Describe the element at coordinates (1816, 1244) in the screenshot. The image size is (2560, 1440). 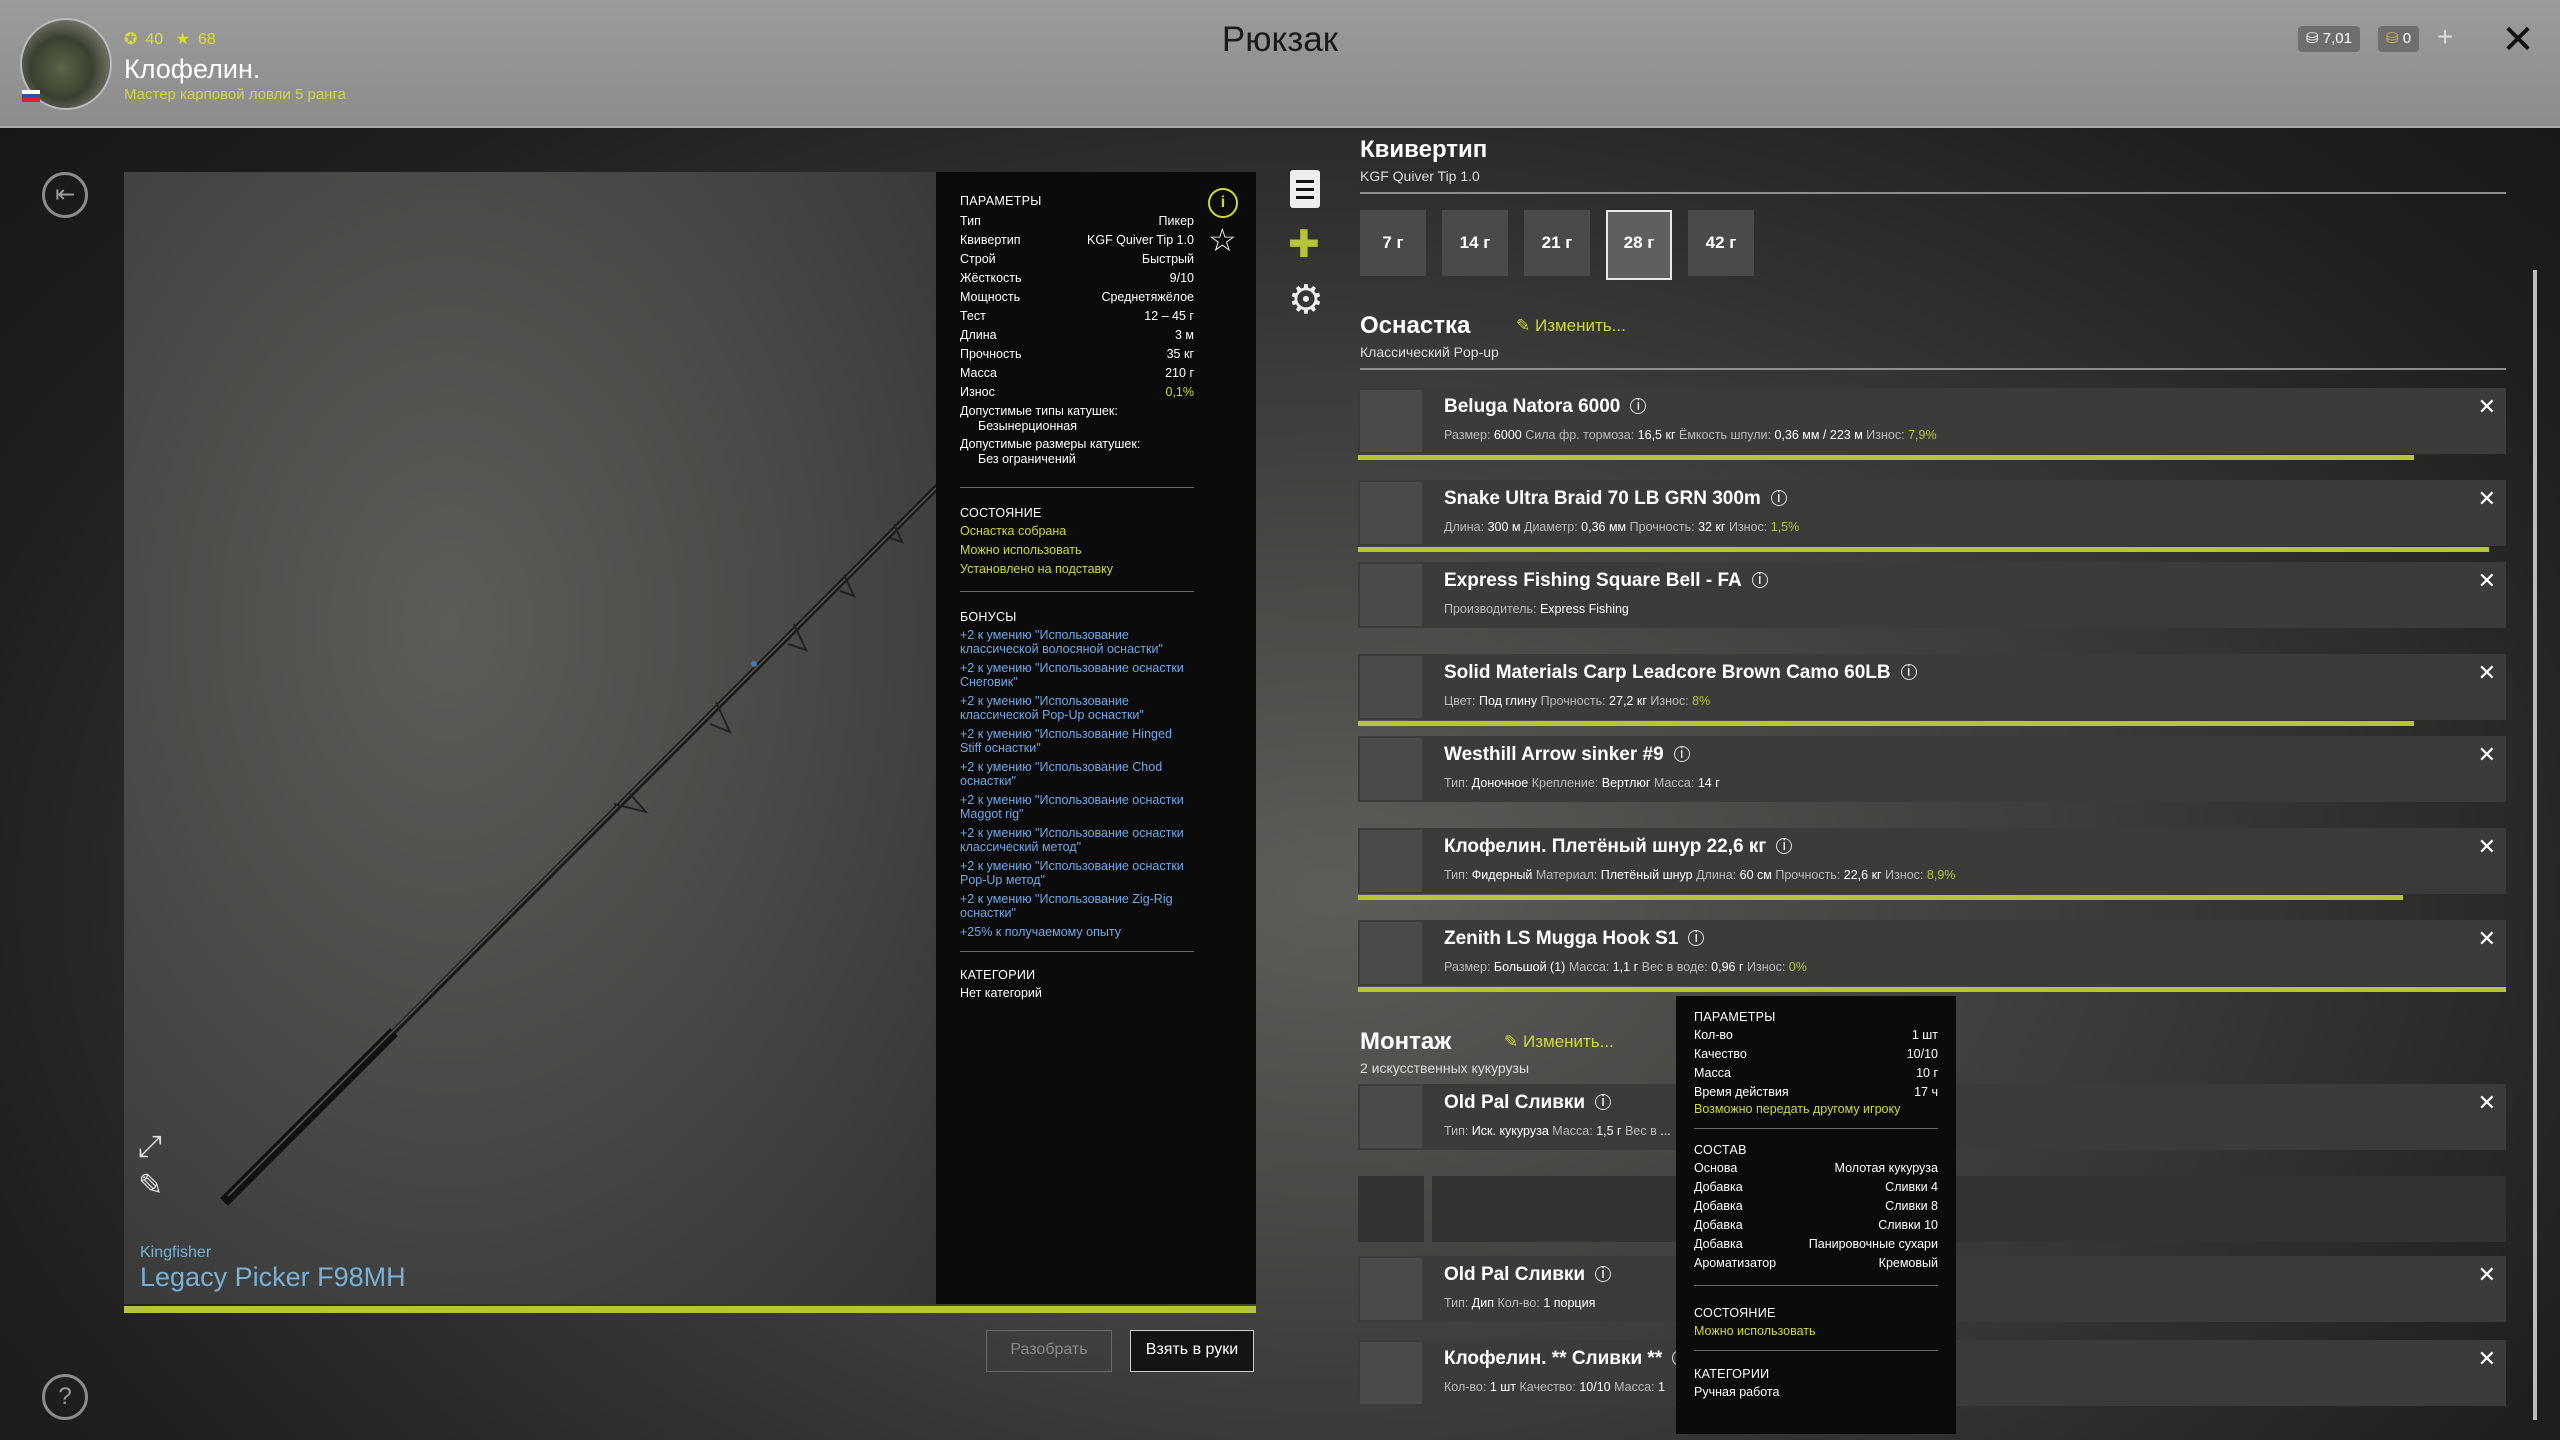
I see `composition-row: Добавка Панировочные сухари` at that location.